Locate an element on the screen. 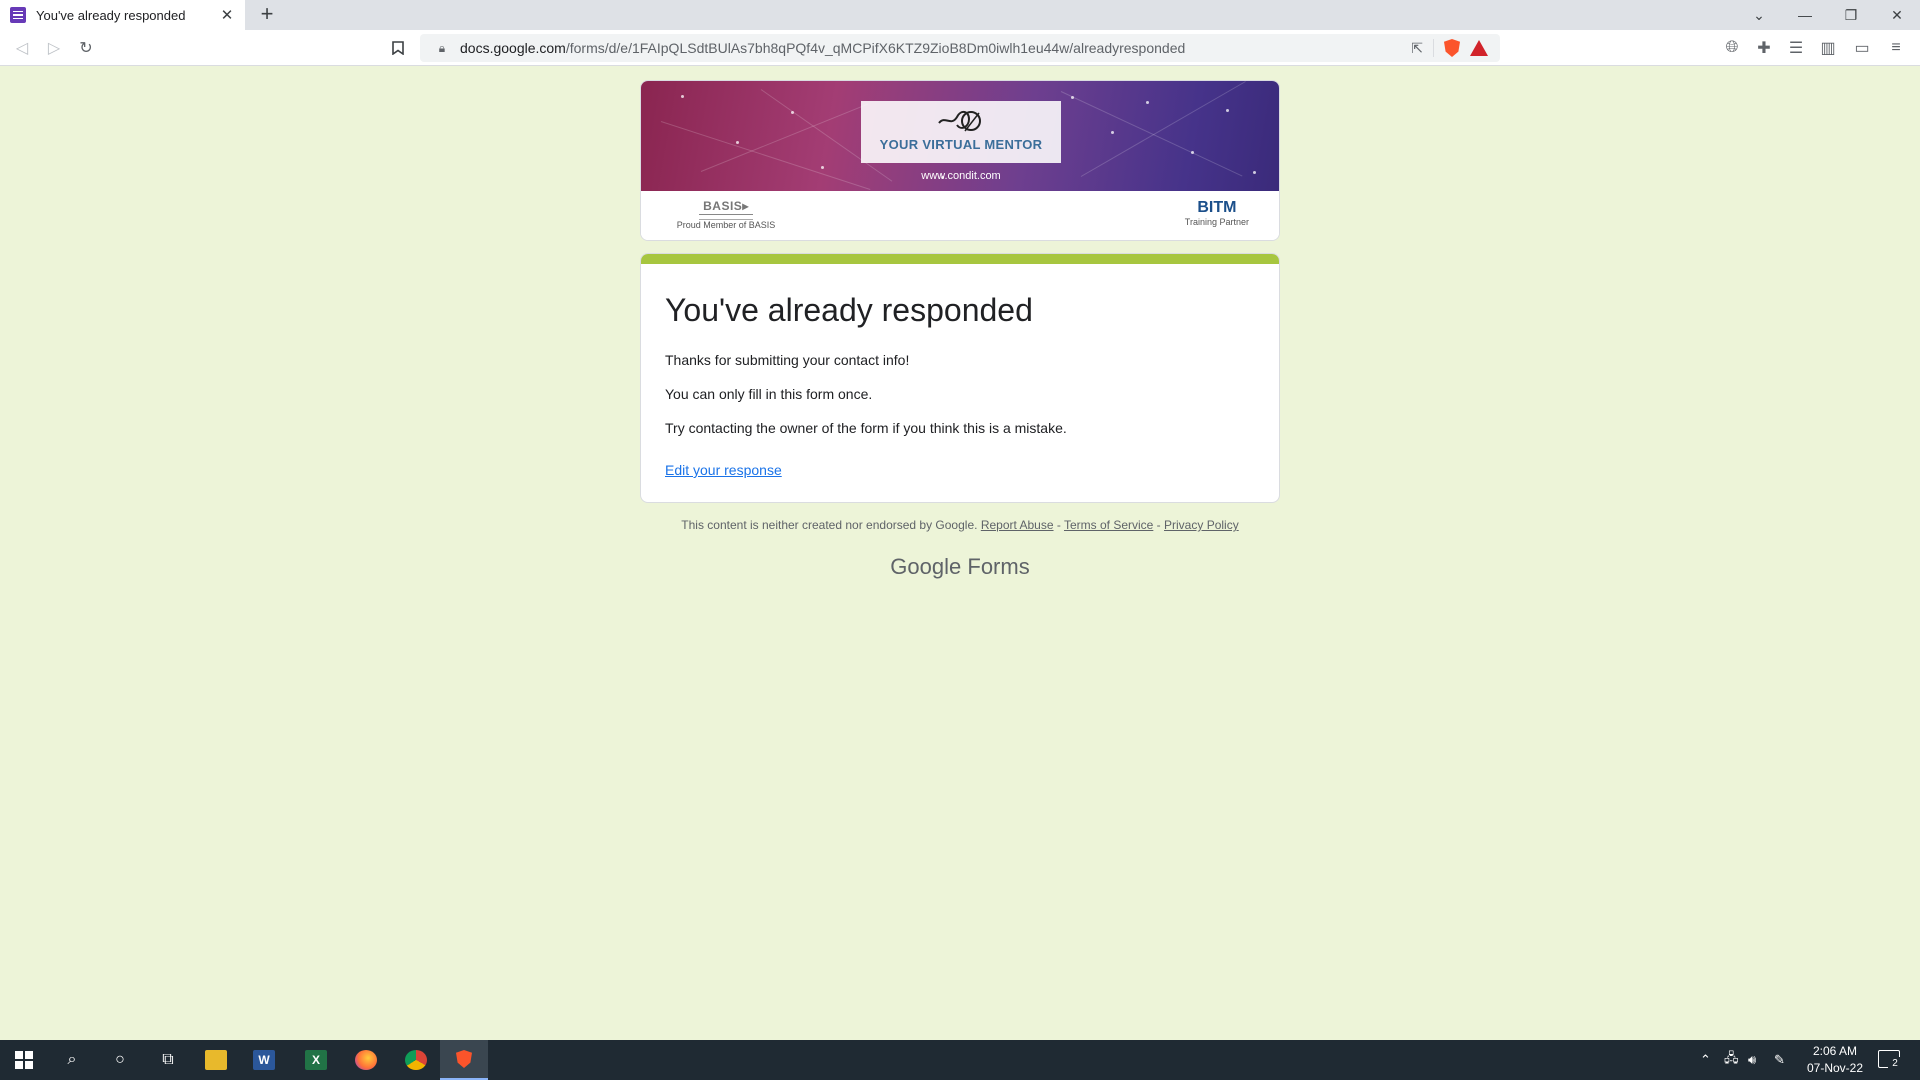 The image size is (1920, 1080). mentor-logo-box: YOUR VIRTUAL MENTOR is located at coordinates (961, 132).